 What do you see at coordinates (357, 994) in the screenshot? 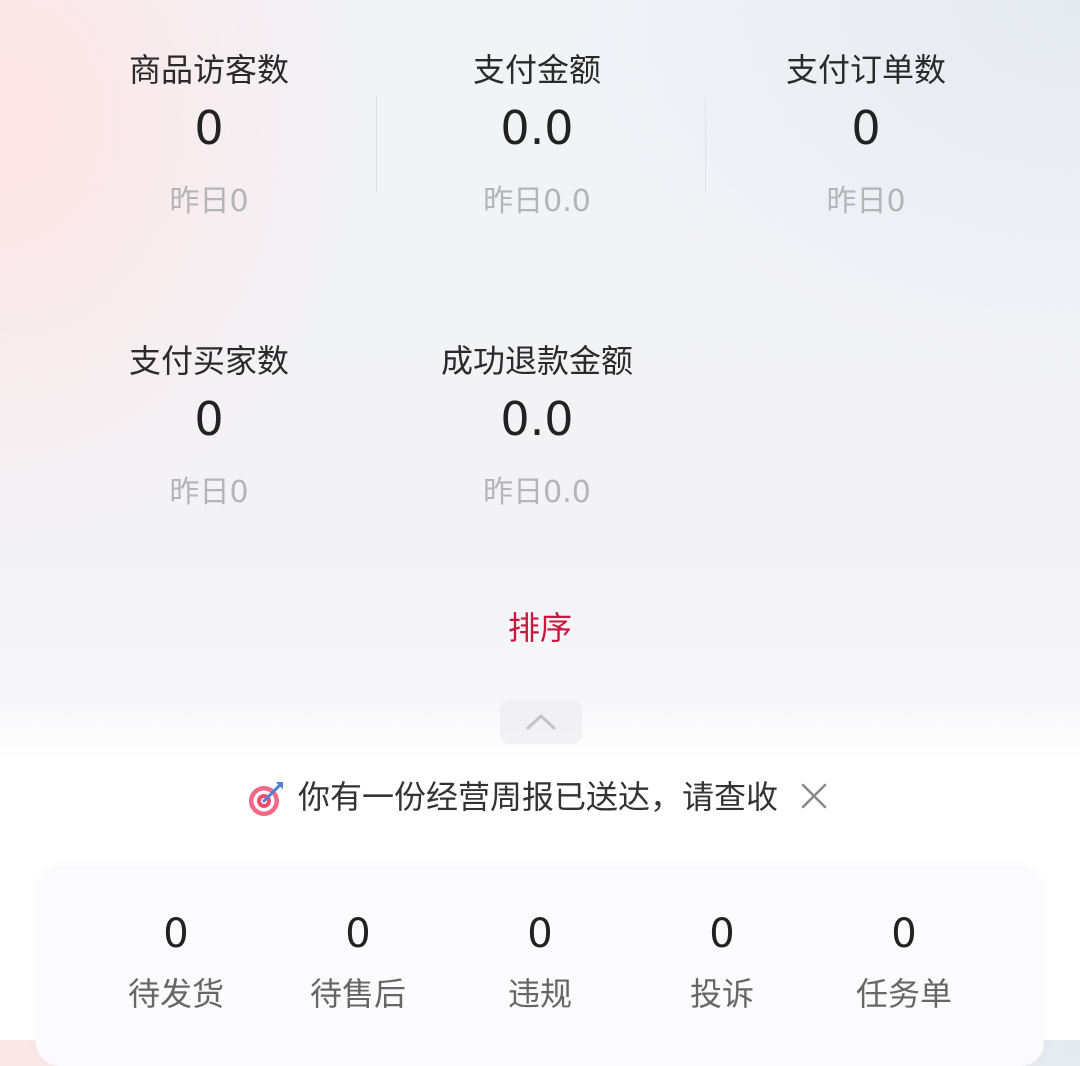
I see `todo-label: 待售后` at bounding box center [357, 994].